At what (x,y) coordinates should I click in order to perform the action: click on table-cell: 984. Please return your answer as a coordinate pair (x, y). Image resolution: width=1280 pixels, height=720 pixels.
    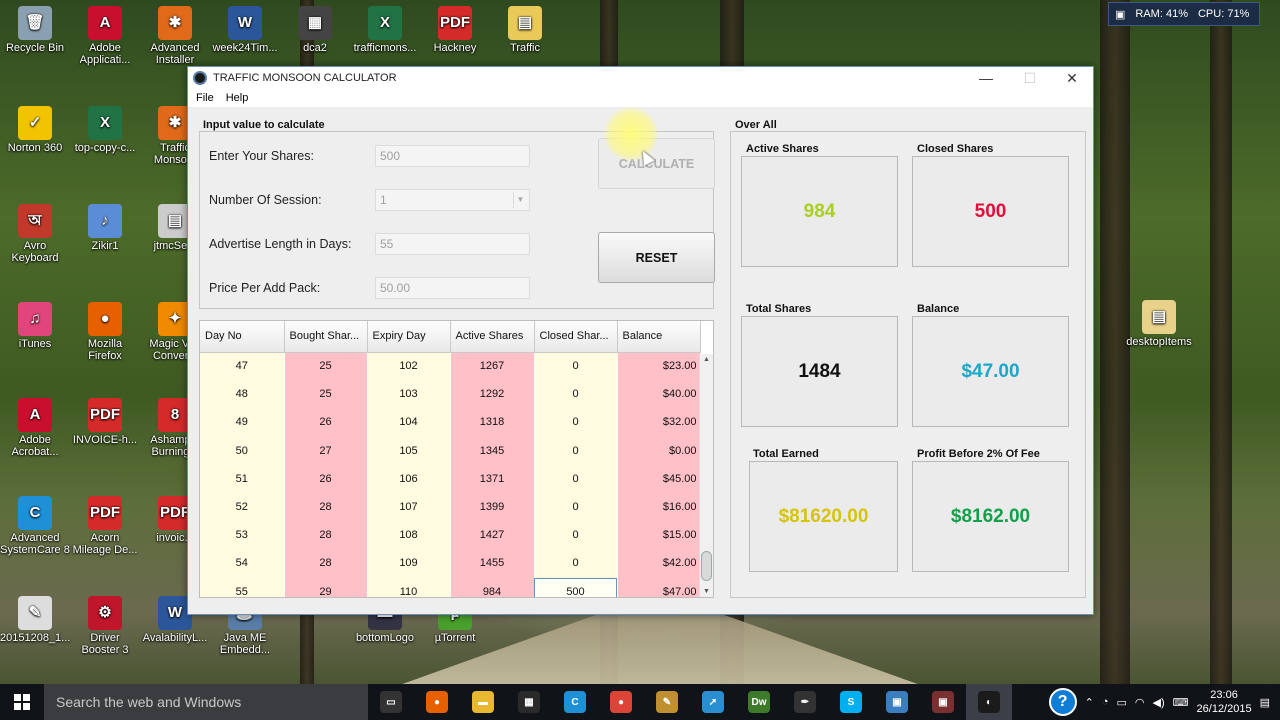
    Looking at the image, I should click on (492, 587).